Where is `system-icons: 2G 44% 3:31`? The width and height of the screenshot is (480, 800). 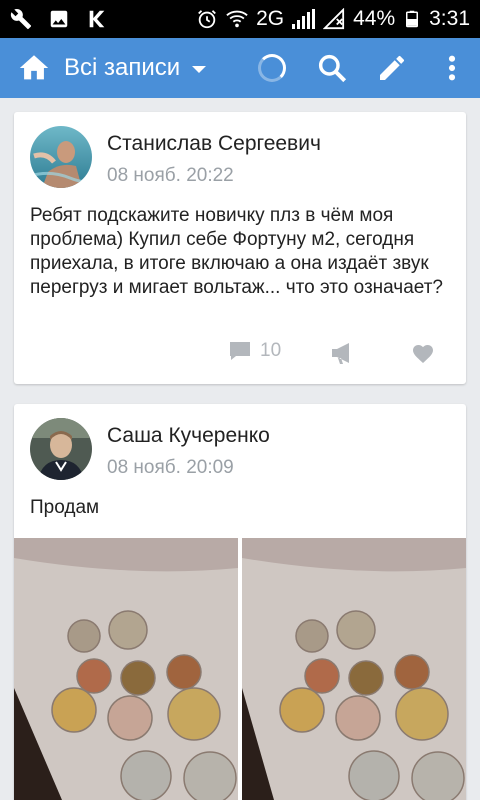
system-icons: 2G 44% 3:31 is located at coordinates (333, 19).